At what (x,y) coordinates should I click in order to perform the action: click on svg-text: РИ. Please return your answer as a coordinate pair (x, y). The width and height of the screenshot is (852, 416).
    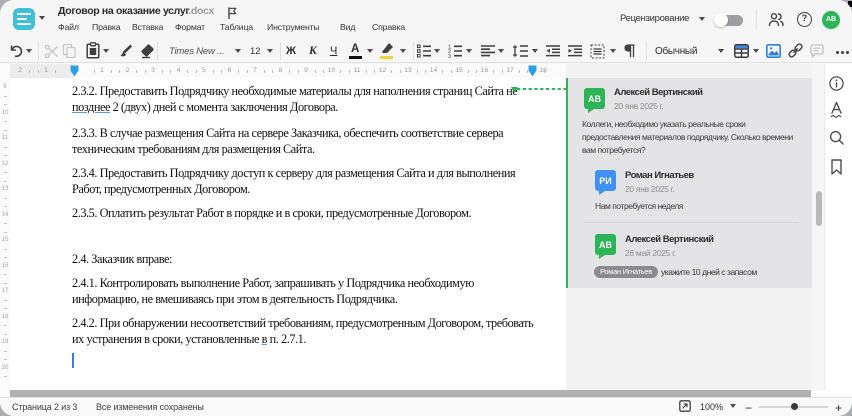
    Looking at the image, I should click on (605, 181).